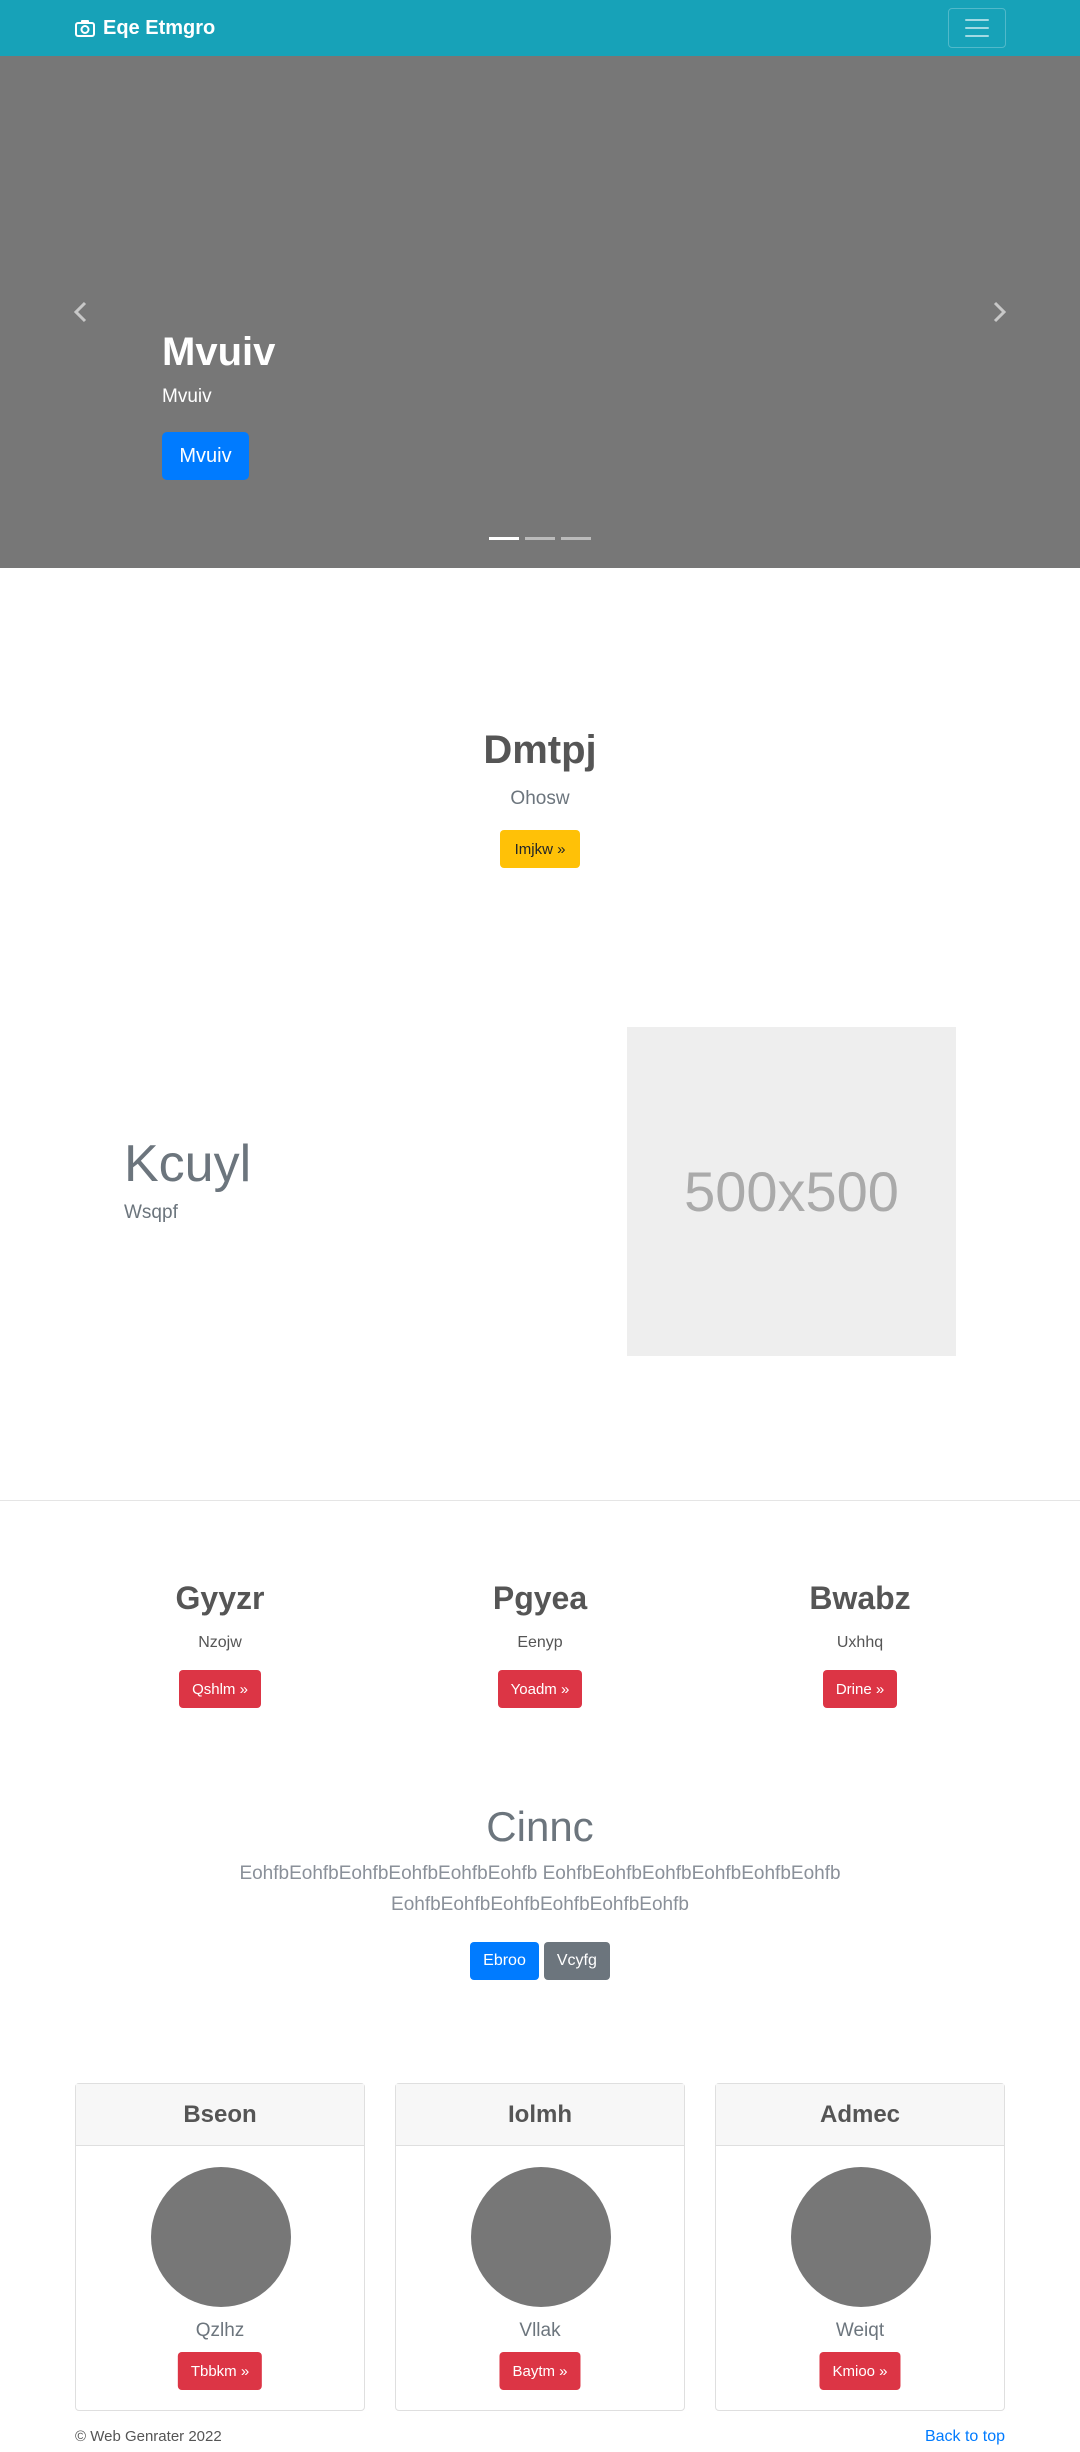  I want to click on lead-buttons: Ebroo Vcyfg, so click(540, 1961).